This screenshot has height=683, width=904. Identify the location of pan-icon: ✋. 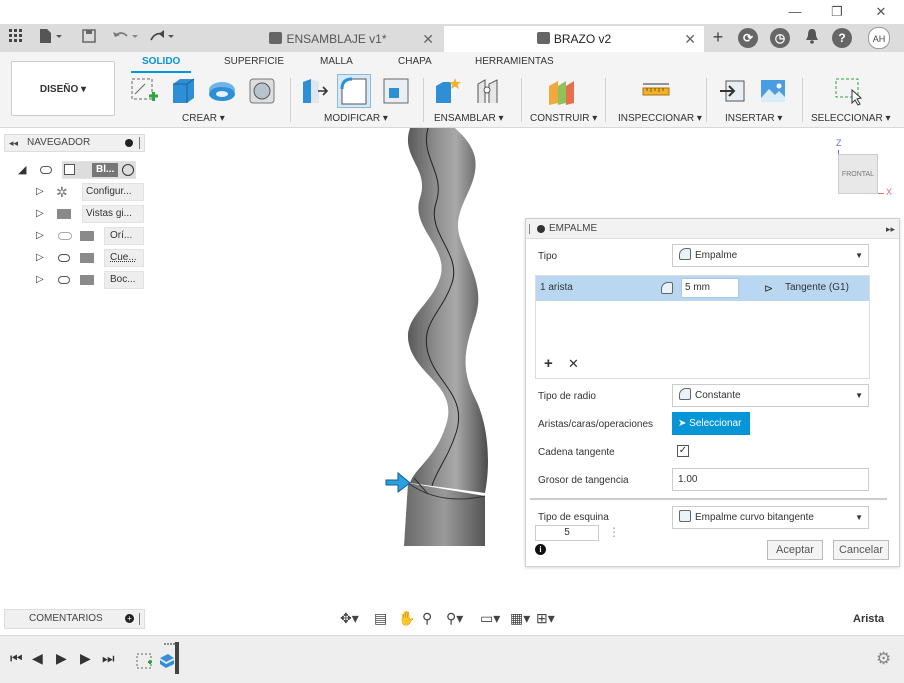
(406, 618).